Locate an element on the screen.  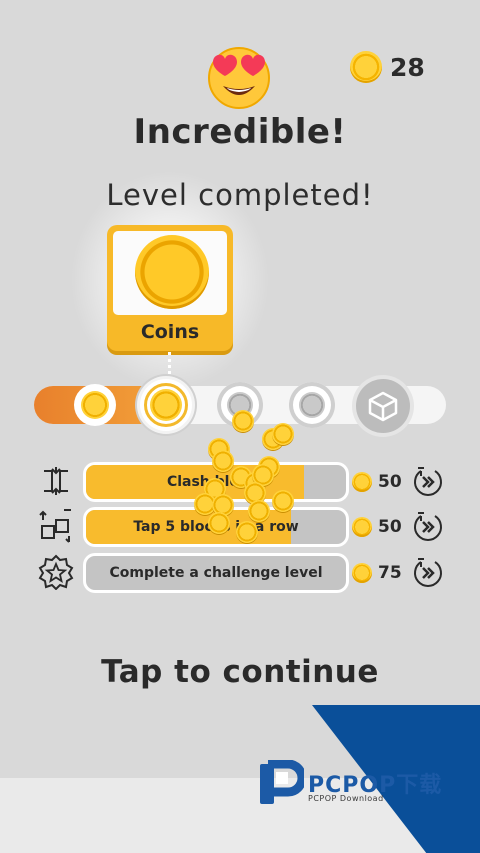
goal-label: Clash blocks is located at coordinates (216, 482).